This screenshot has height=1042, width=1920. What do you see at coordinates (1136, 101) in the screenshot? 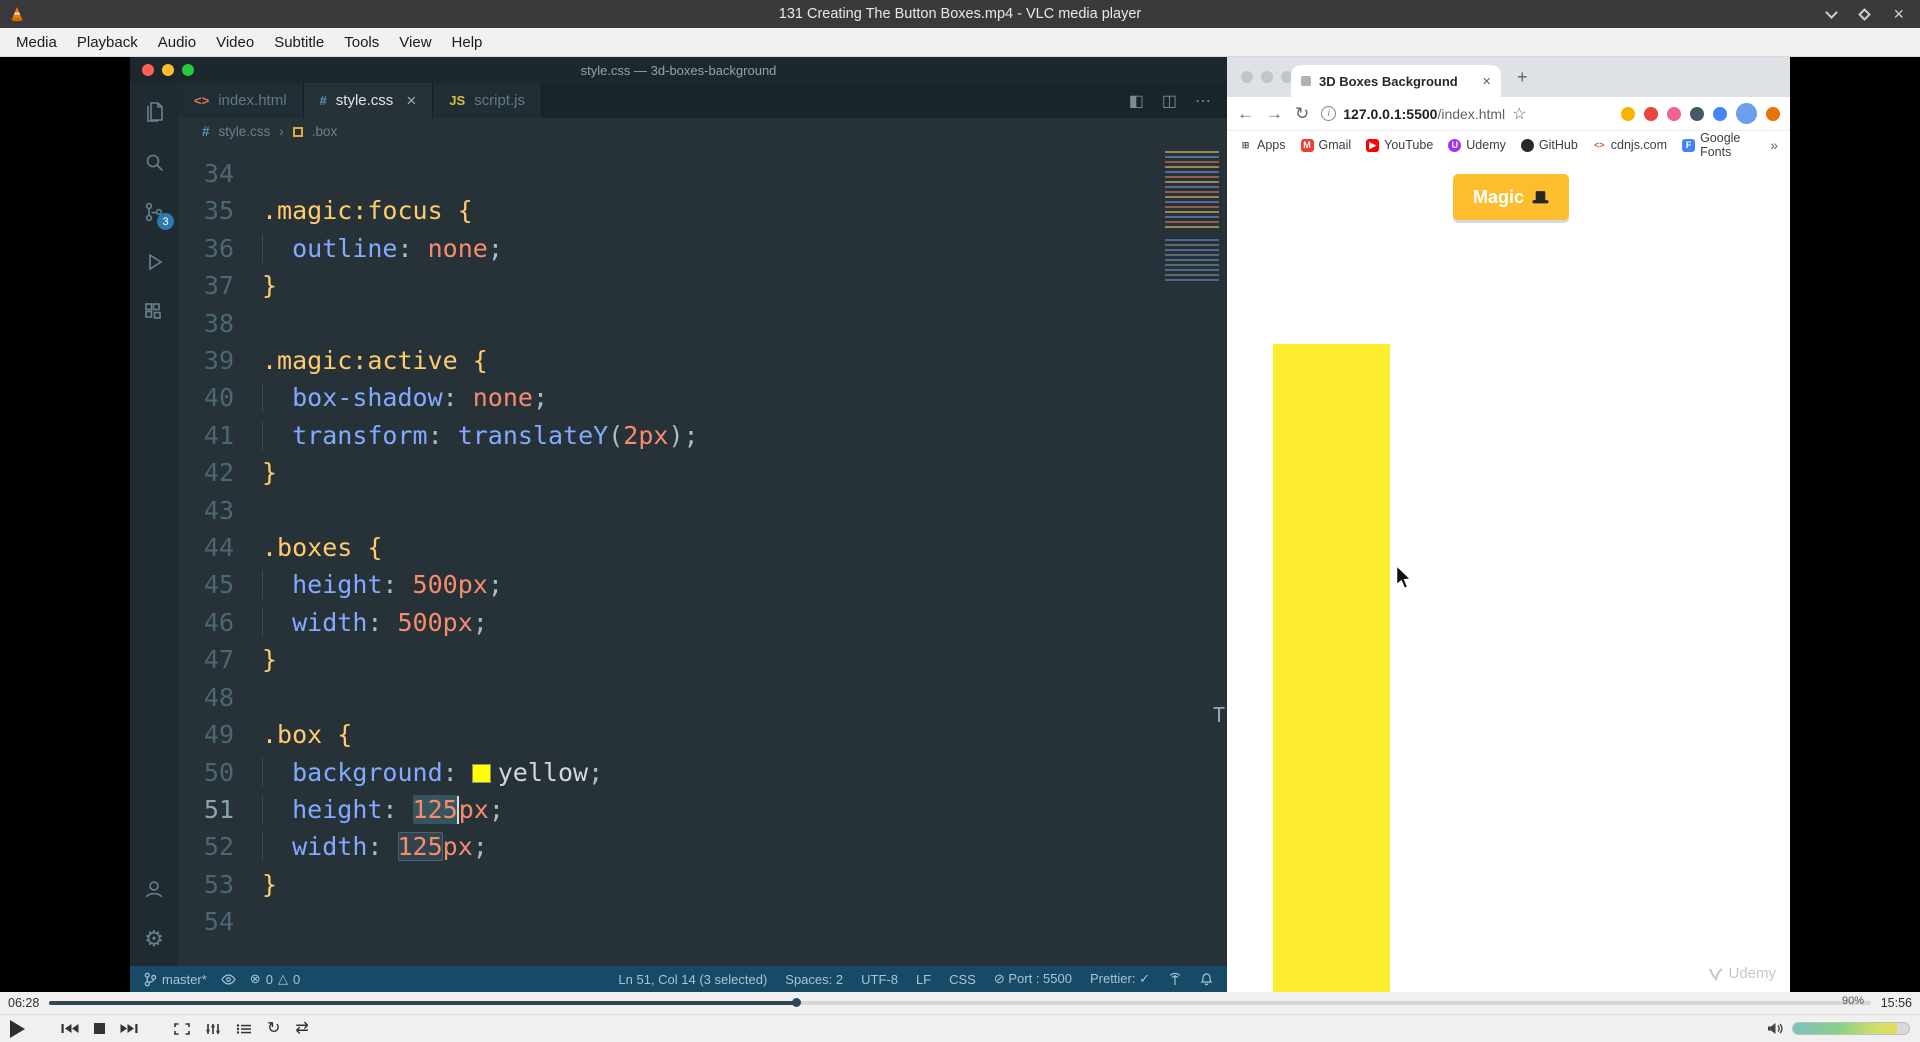
I see `open-changes-icon: ◧` at bounding box center [1136, 101].